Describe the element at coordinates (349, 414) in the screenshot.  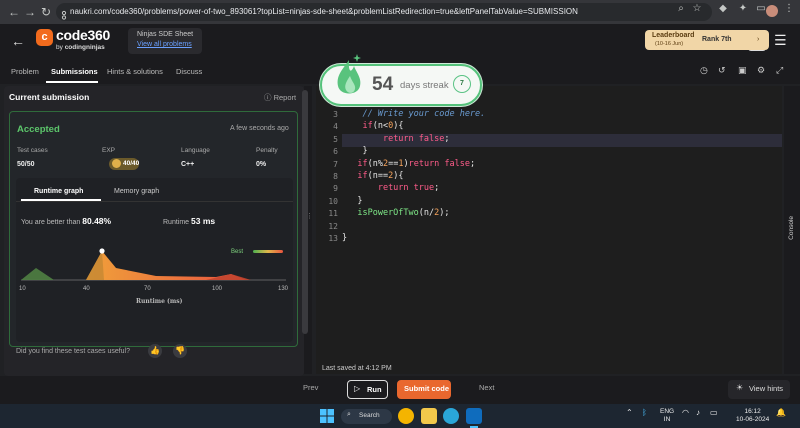
I see `search-icon: ⌕` at that location.